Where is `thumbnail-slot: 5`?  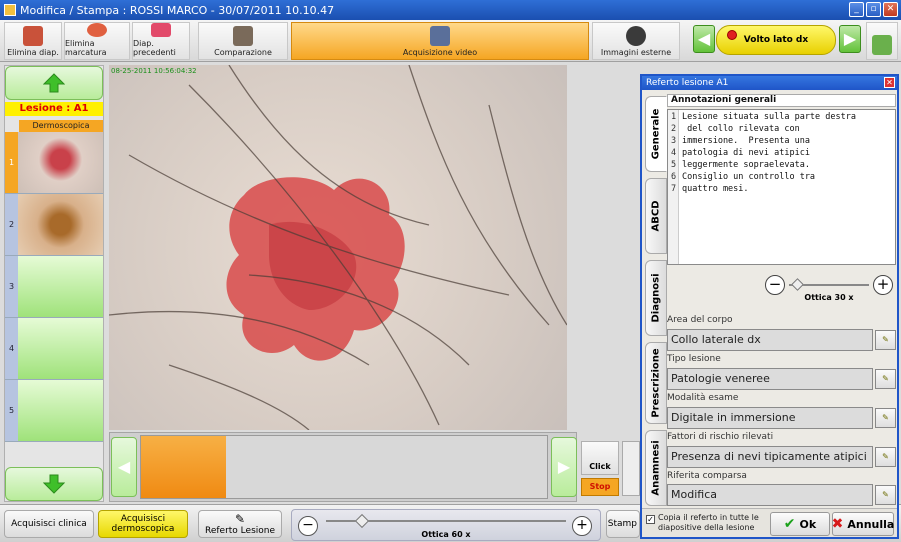 thumbnail-slot: 5 is located at coordinates (54, 411).